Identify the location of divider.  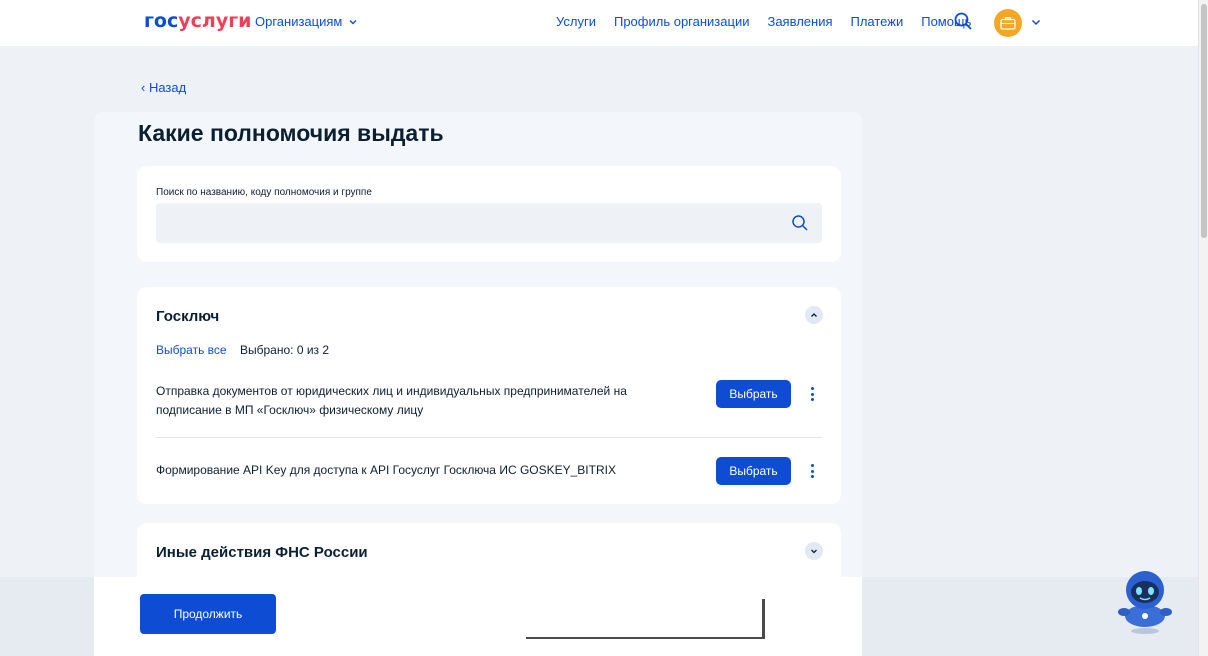
(489, 437).